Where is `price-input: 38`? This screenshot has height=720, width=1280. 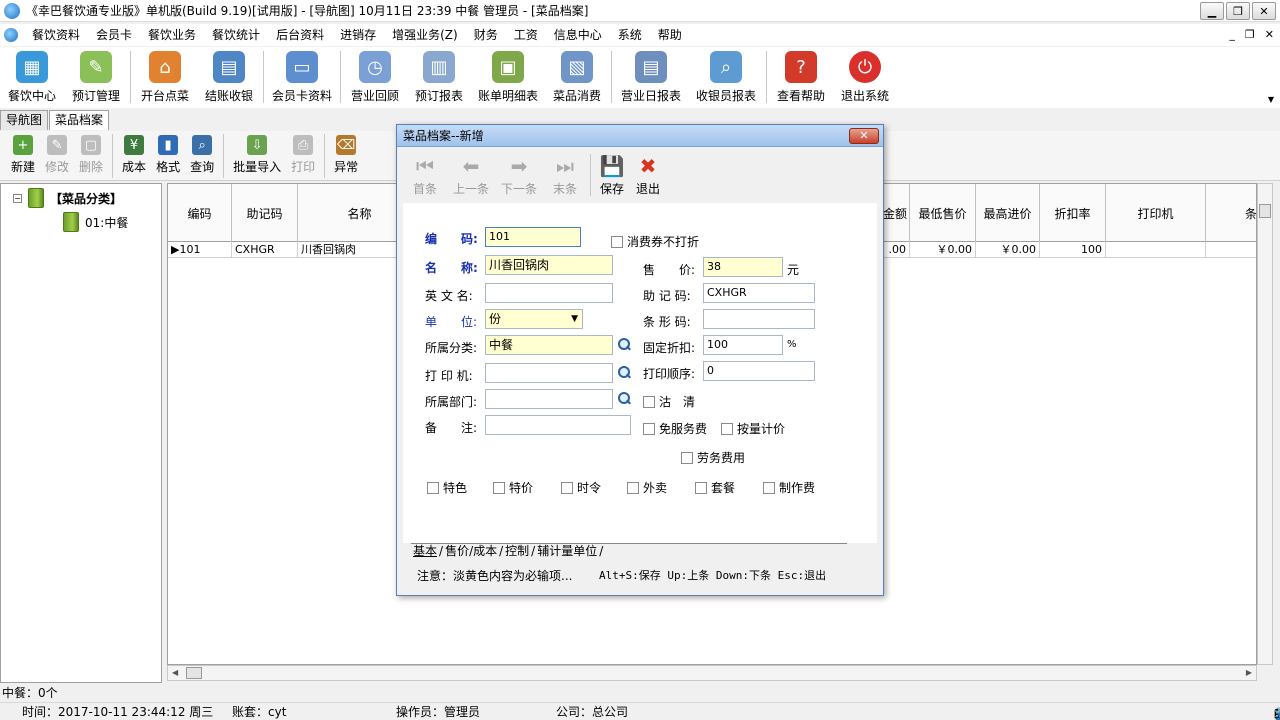
price-input: 38 is located at coordinates (743, 267).